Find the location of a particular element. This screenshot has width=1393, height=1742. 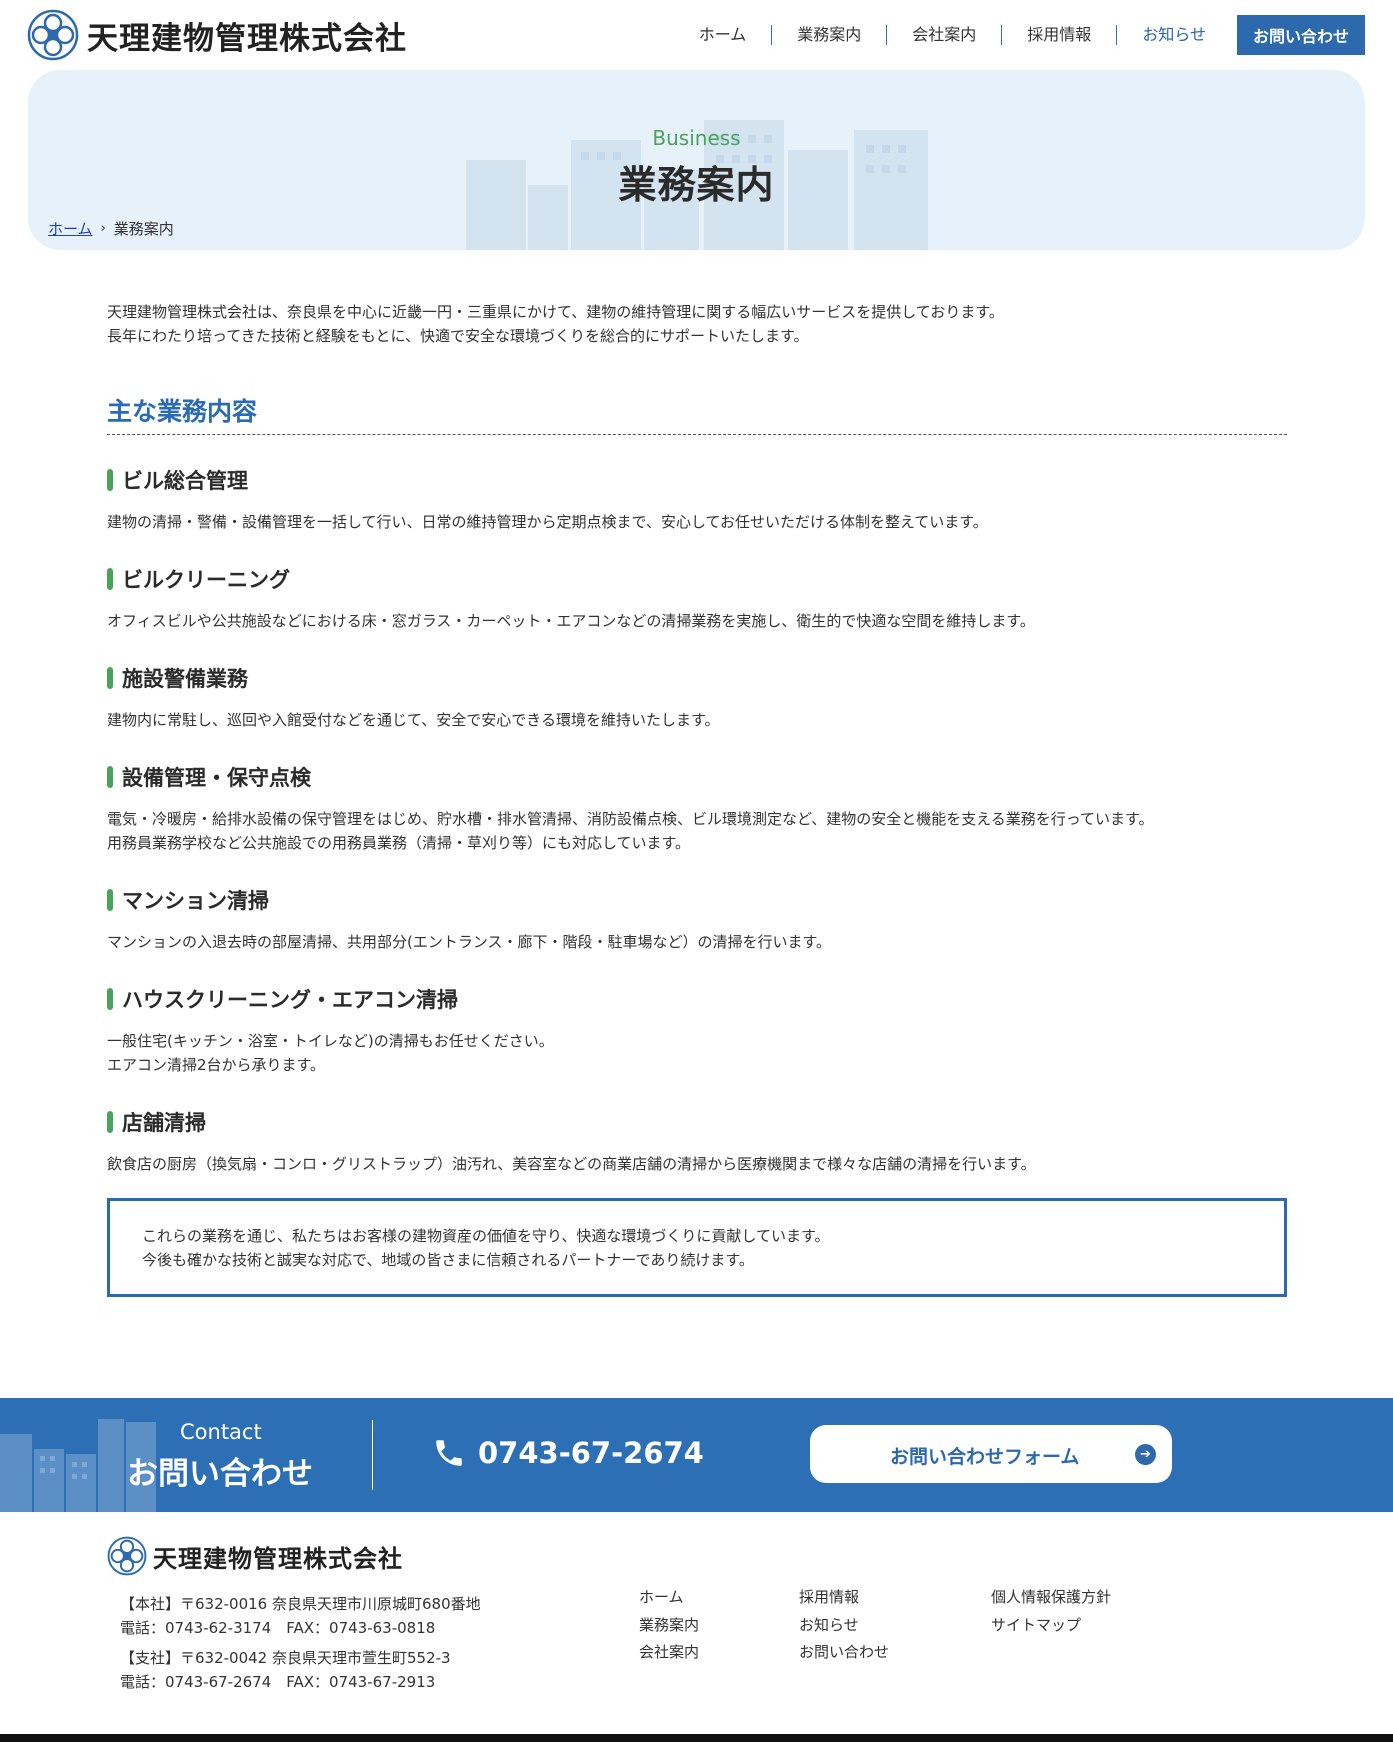

service-heading: ビルクリーニング is located at coordinates (697, 579).